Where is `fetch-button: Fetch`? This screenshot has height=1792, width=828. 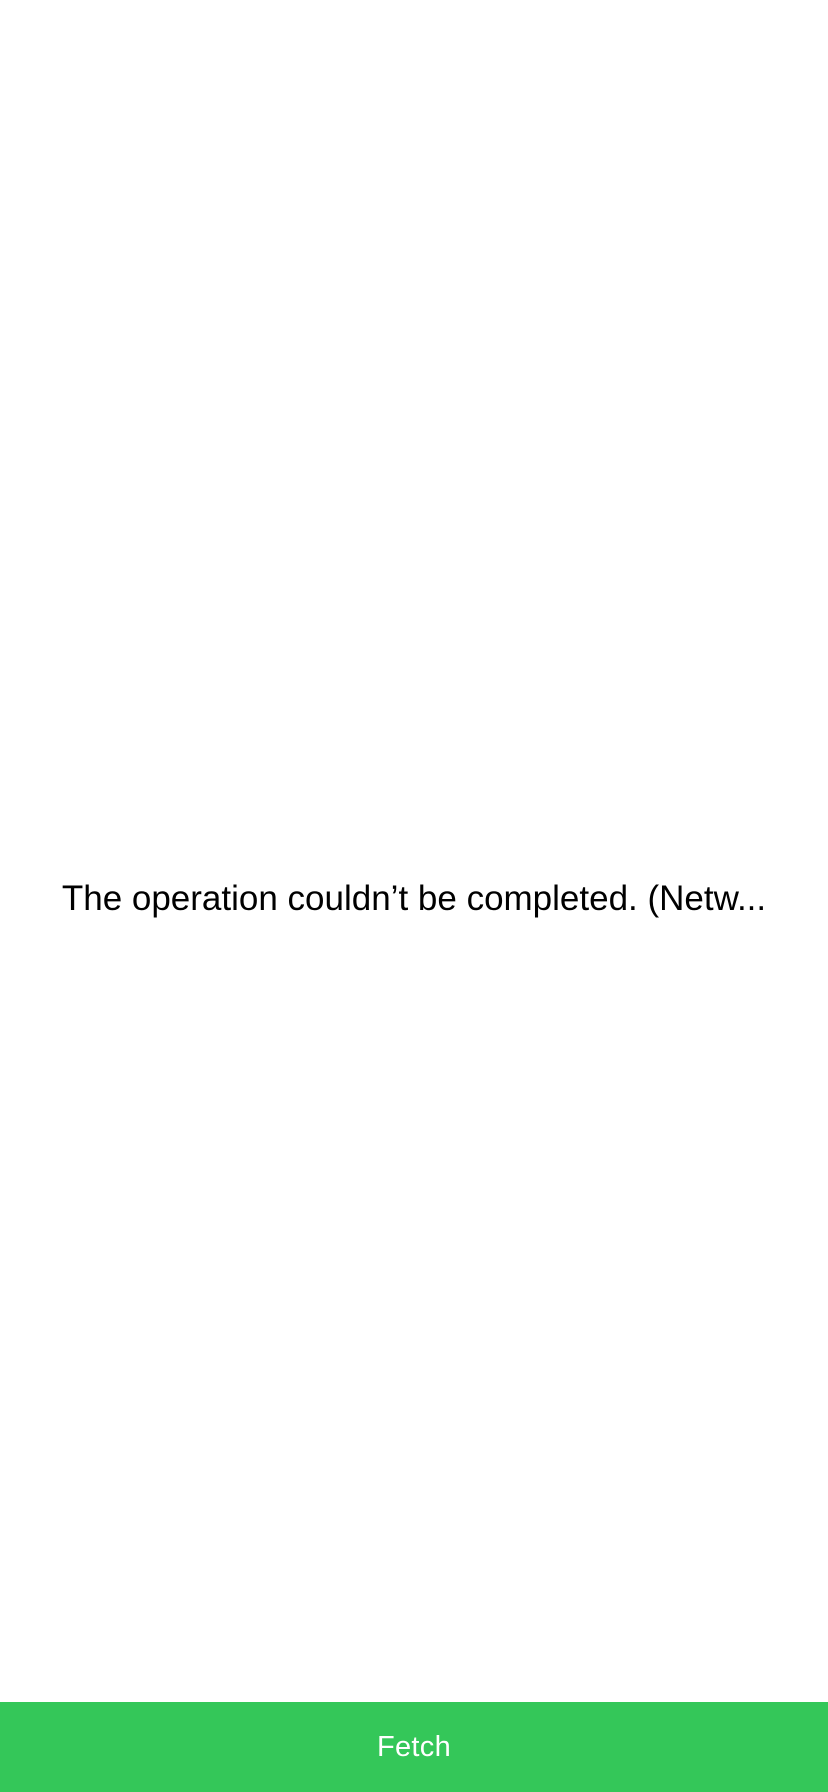 fetch-button: Fetch is located at coordinates (414, 1747).